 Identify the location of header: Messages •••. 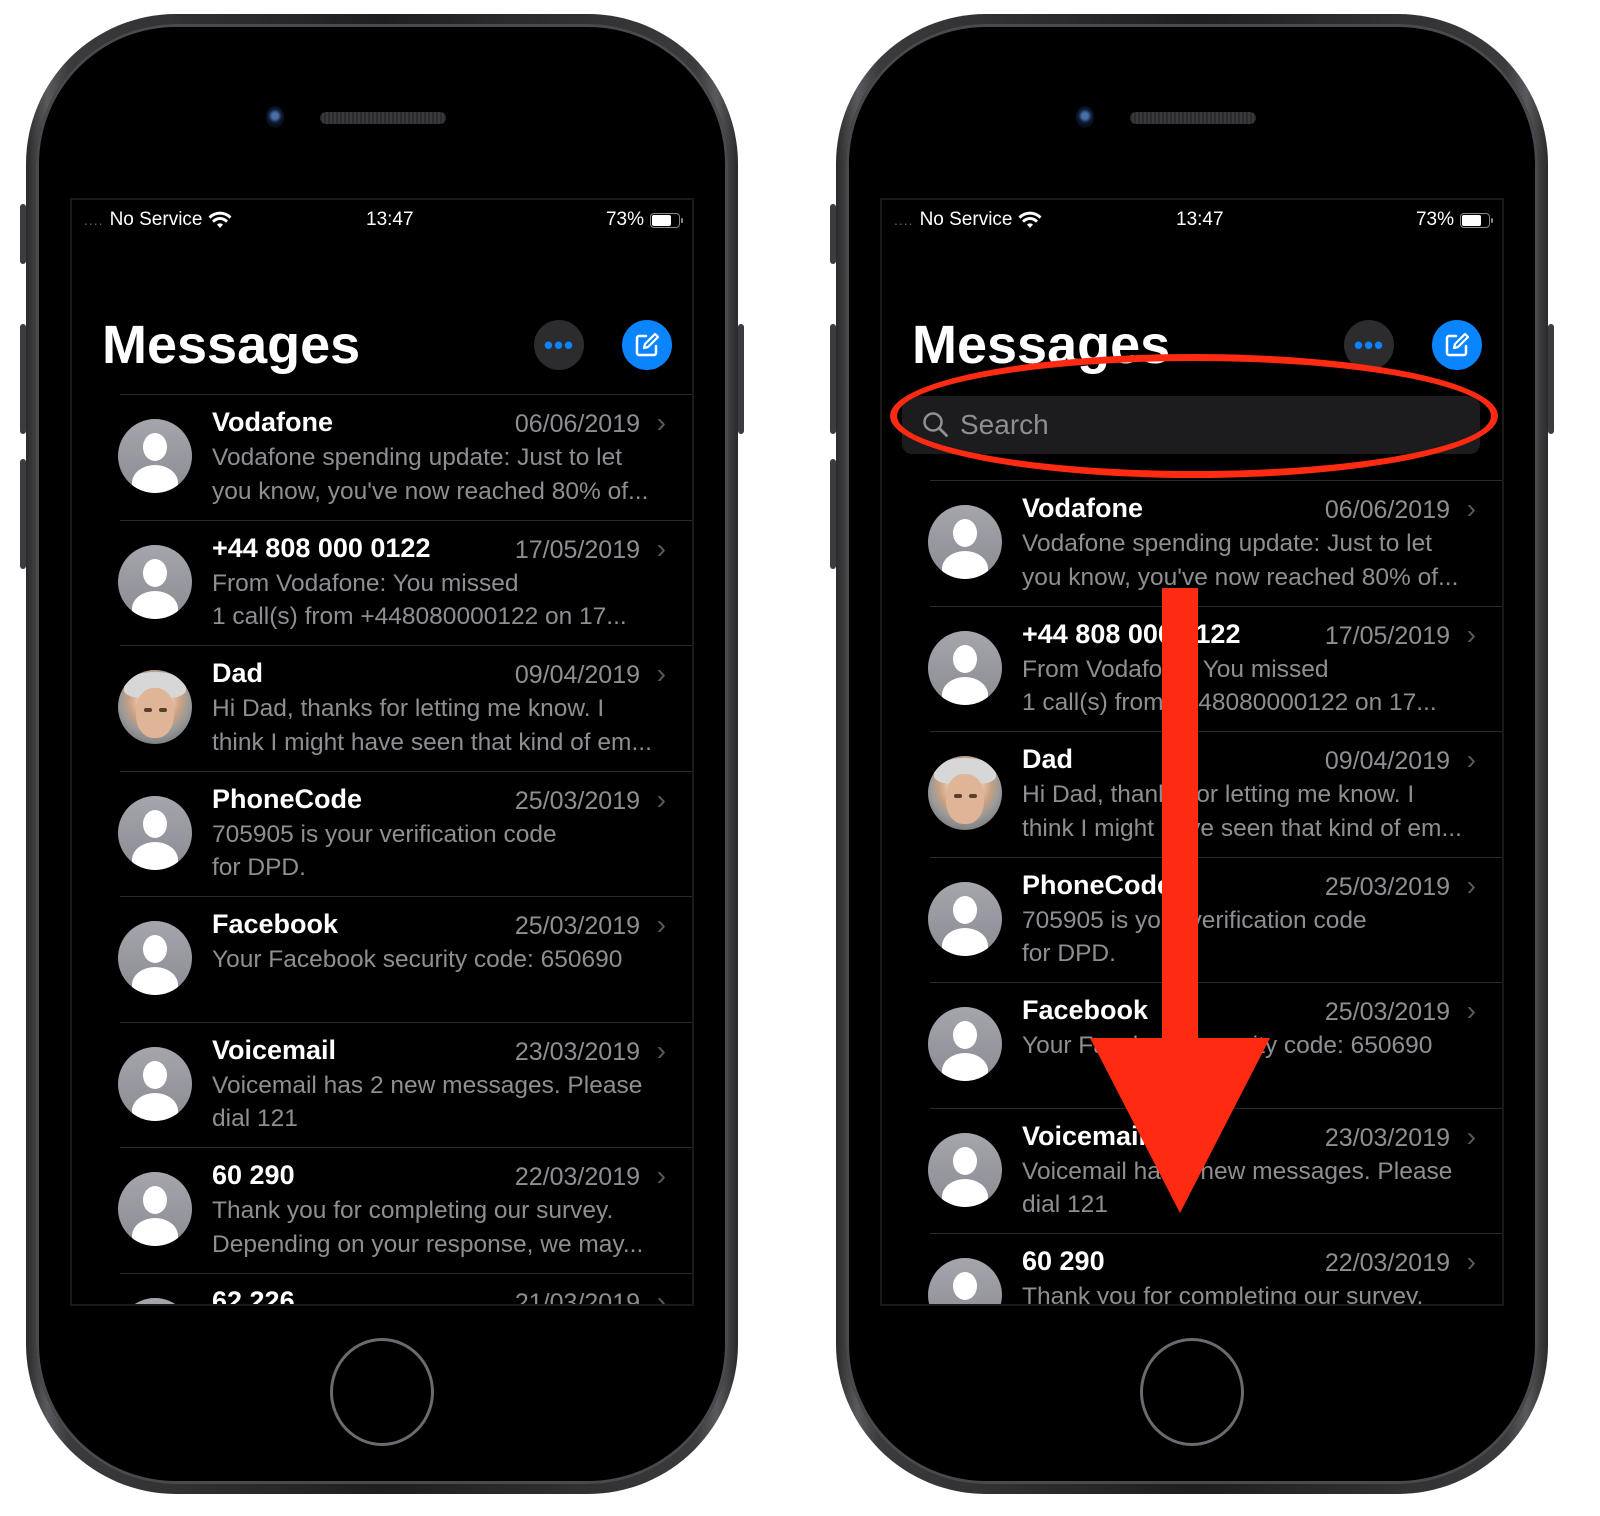
(387, 345).